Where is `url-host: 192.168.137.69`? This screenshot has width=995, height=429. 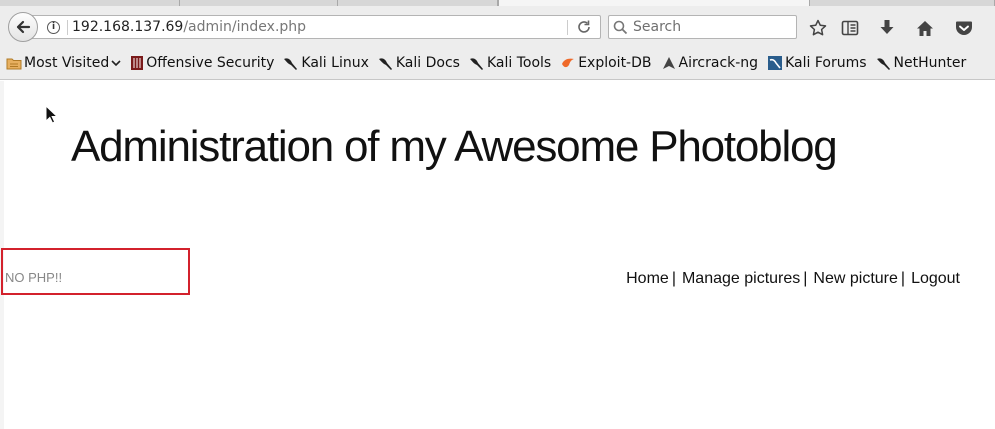
url-host: 192.168.137.69 is located at coordinates (128, 27).